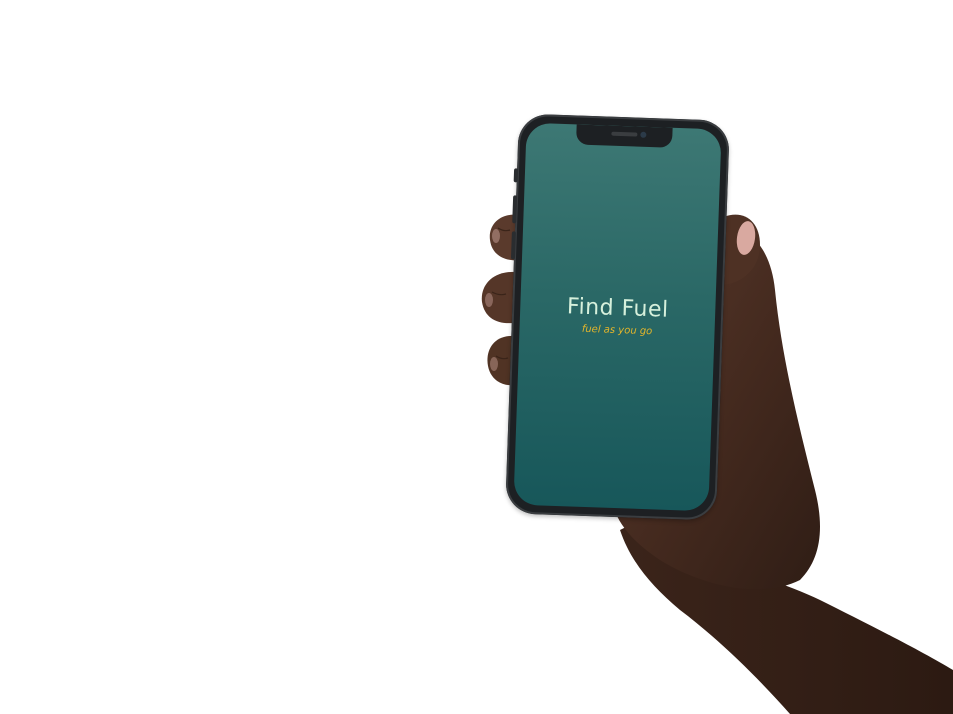 The width and height of the screenshot is (953, 714). I want to click on app-title: Find Fuel, so click(617, 308).